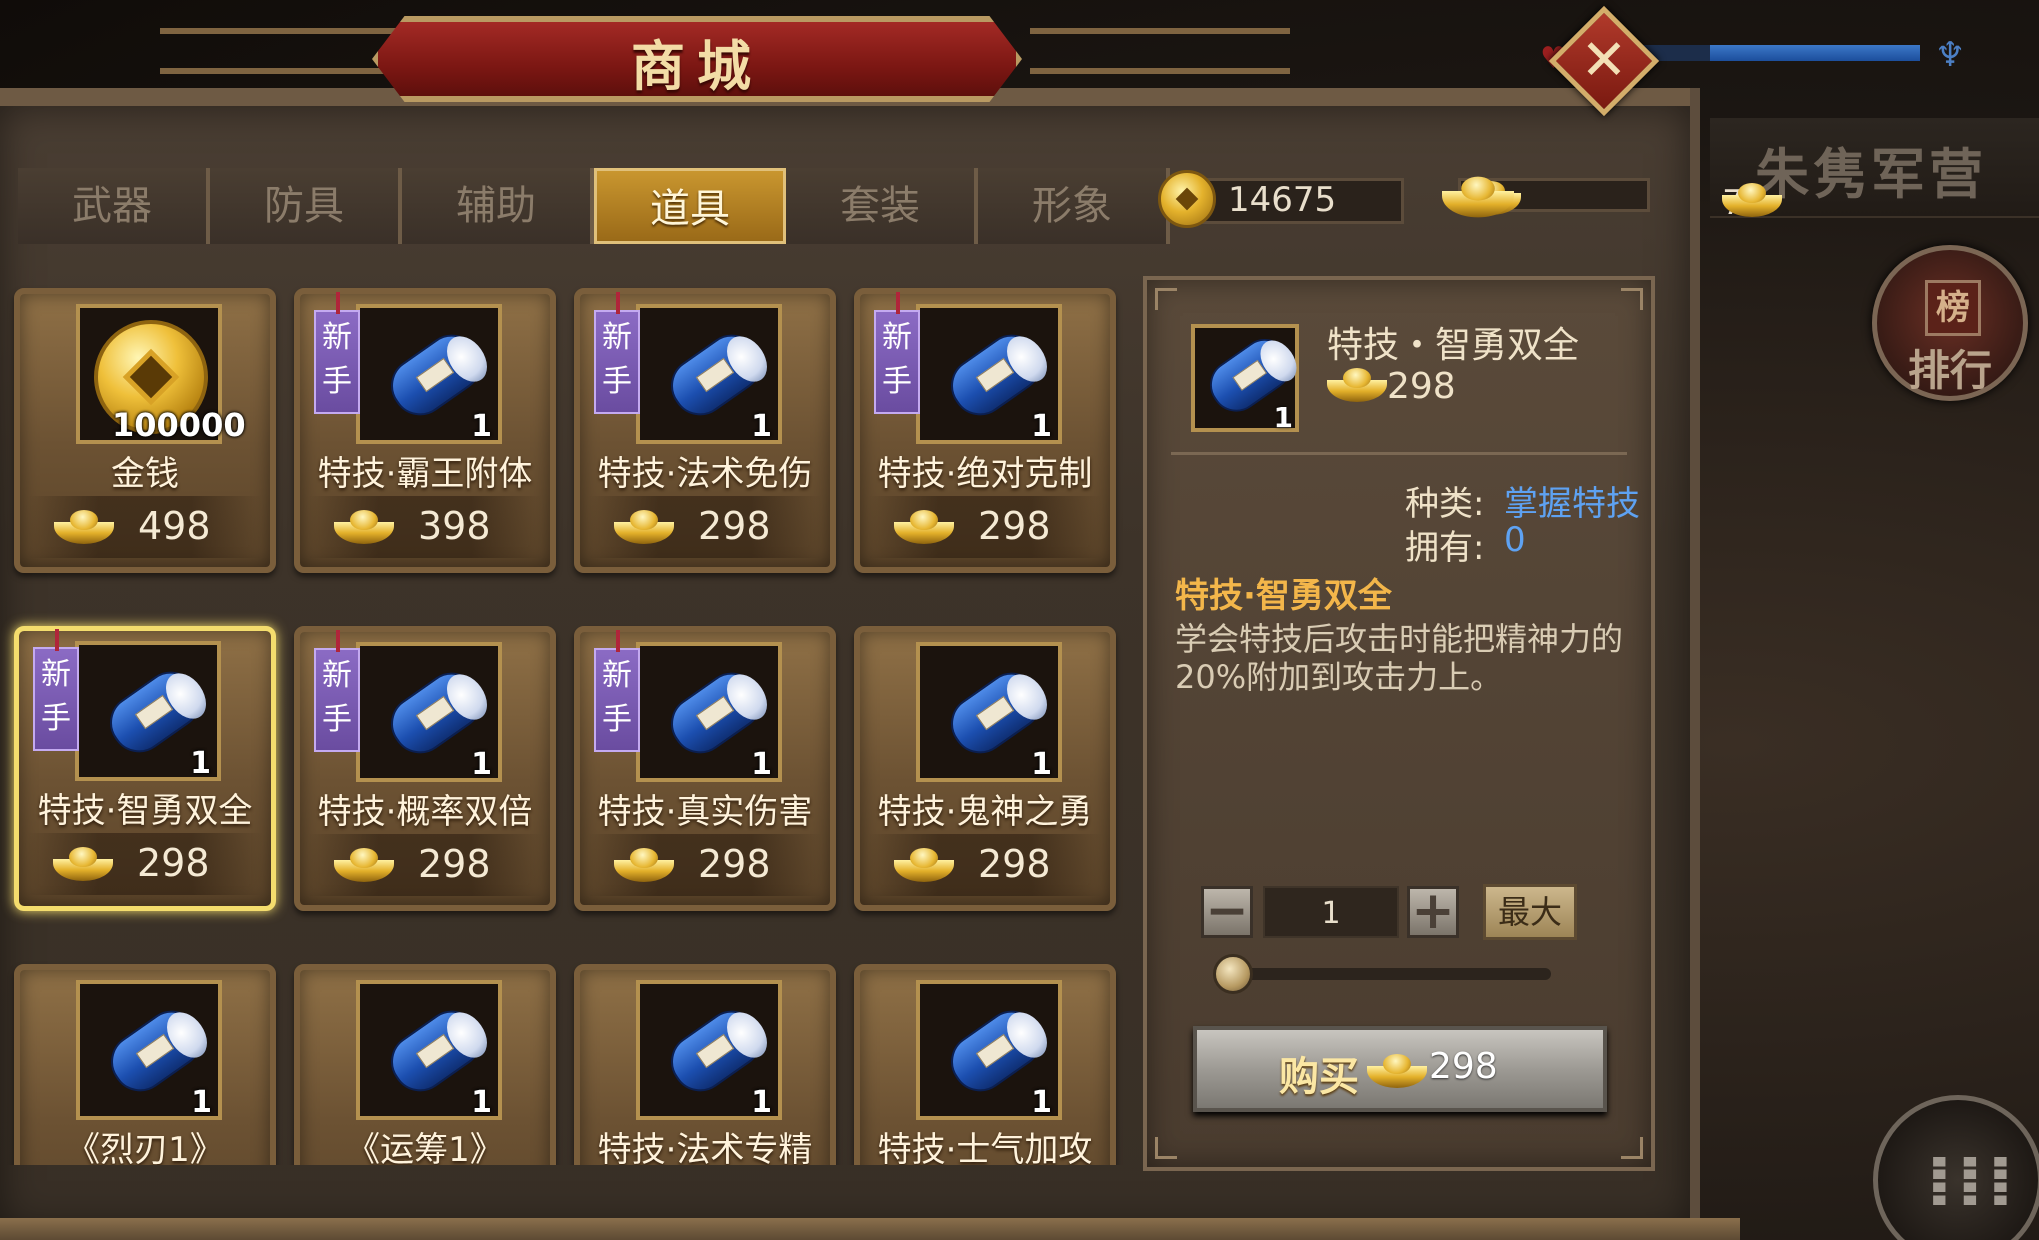 Image resolution: width=2039 pixels, height=1240 pixels. I want to click on quantity-slider-track, so click(1391, 974).